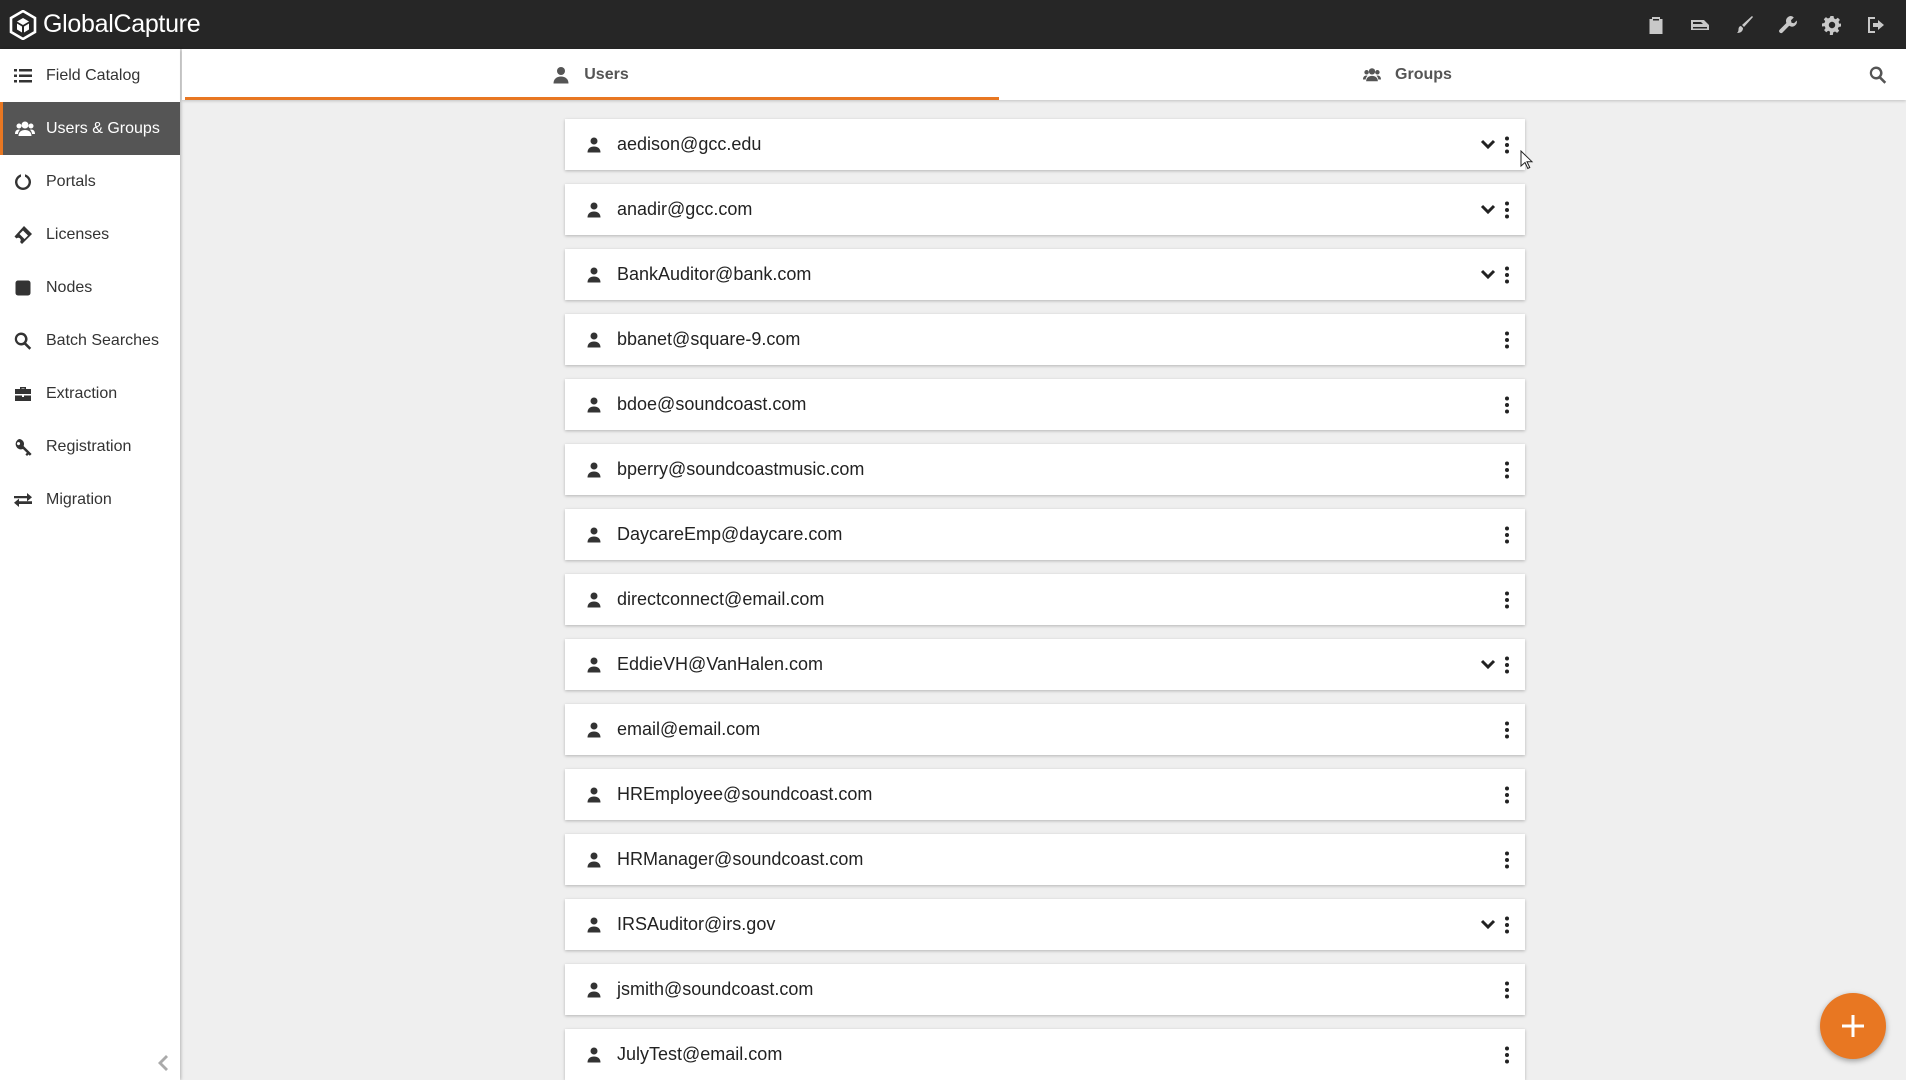 The image size is (1906, 1080). What do you see at coordinates (23, 235) in the screenshot?
I see `ticket-icon` at bounding box center [23, 235].